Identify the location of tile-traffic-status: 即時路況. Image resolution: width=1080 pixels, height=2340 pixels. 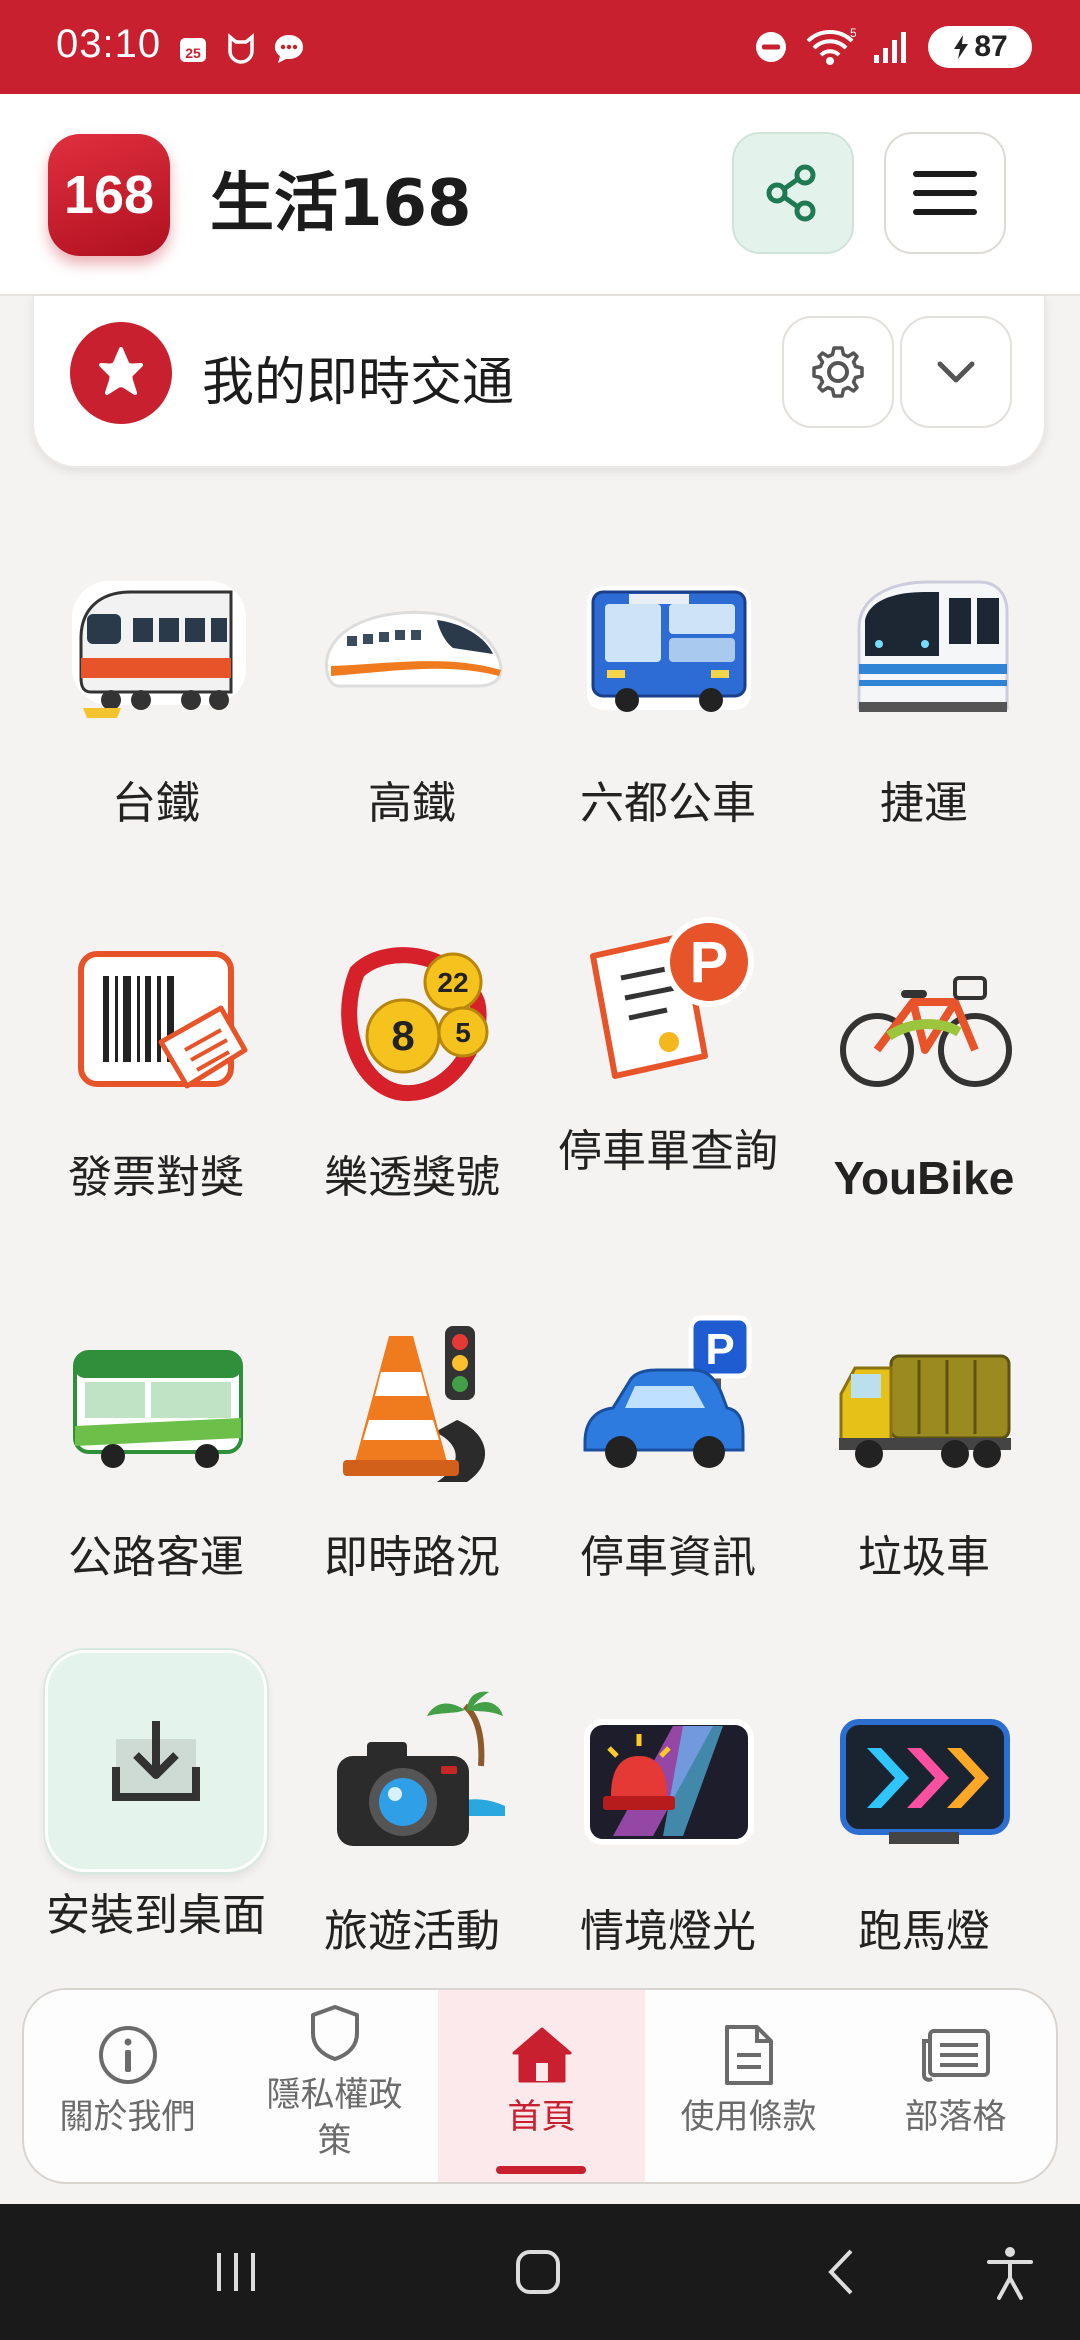
(412, 1449).